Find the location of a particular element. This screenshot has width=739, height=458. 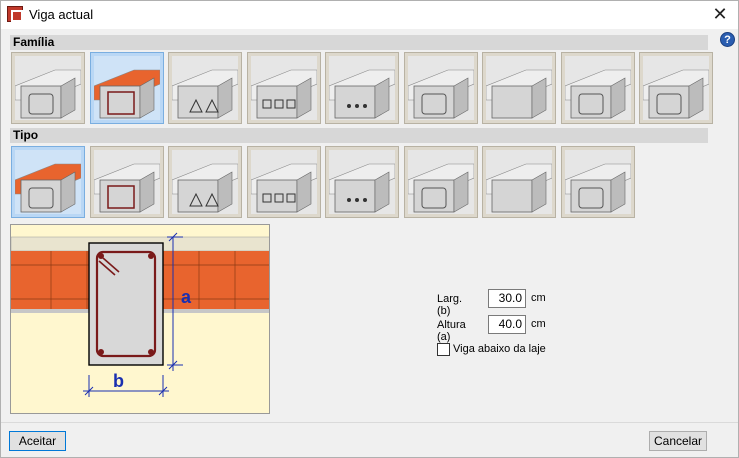

type-wide-box is located at coordinates (597, 182).